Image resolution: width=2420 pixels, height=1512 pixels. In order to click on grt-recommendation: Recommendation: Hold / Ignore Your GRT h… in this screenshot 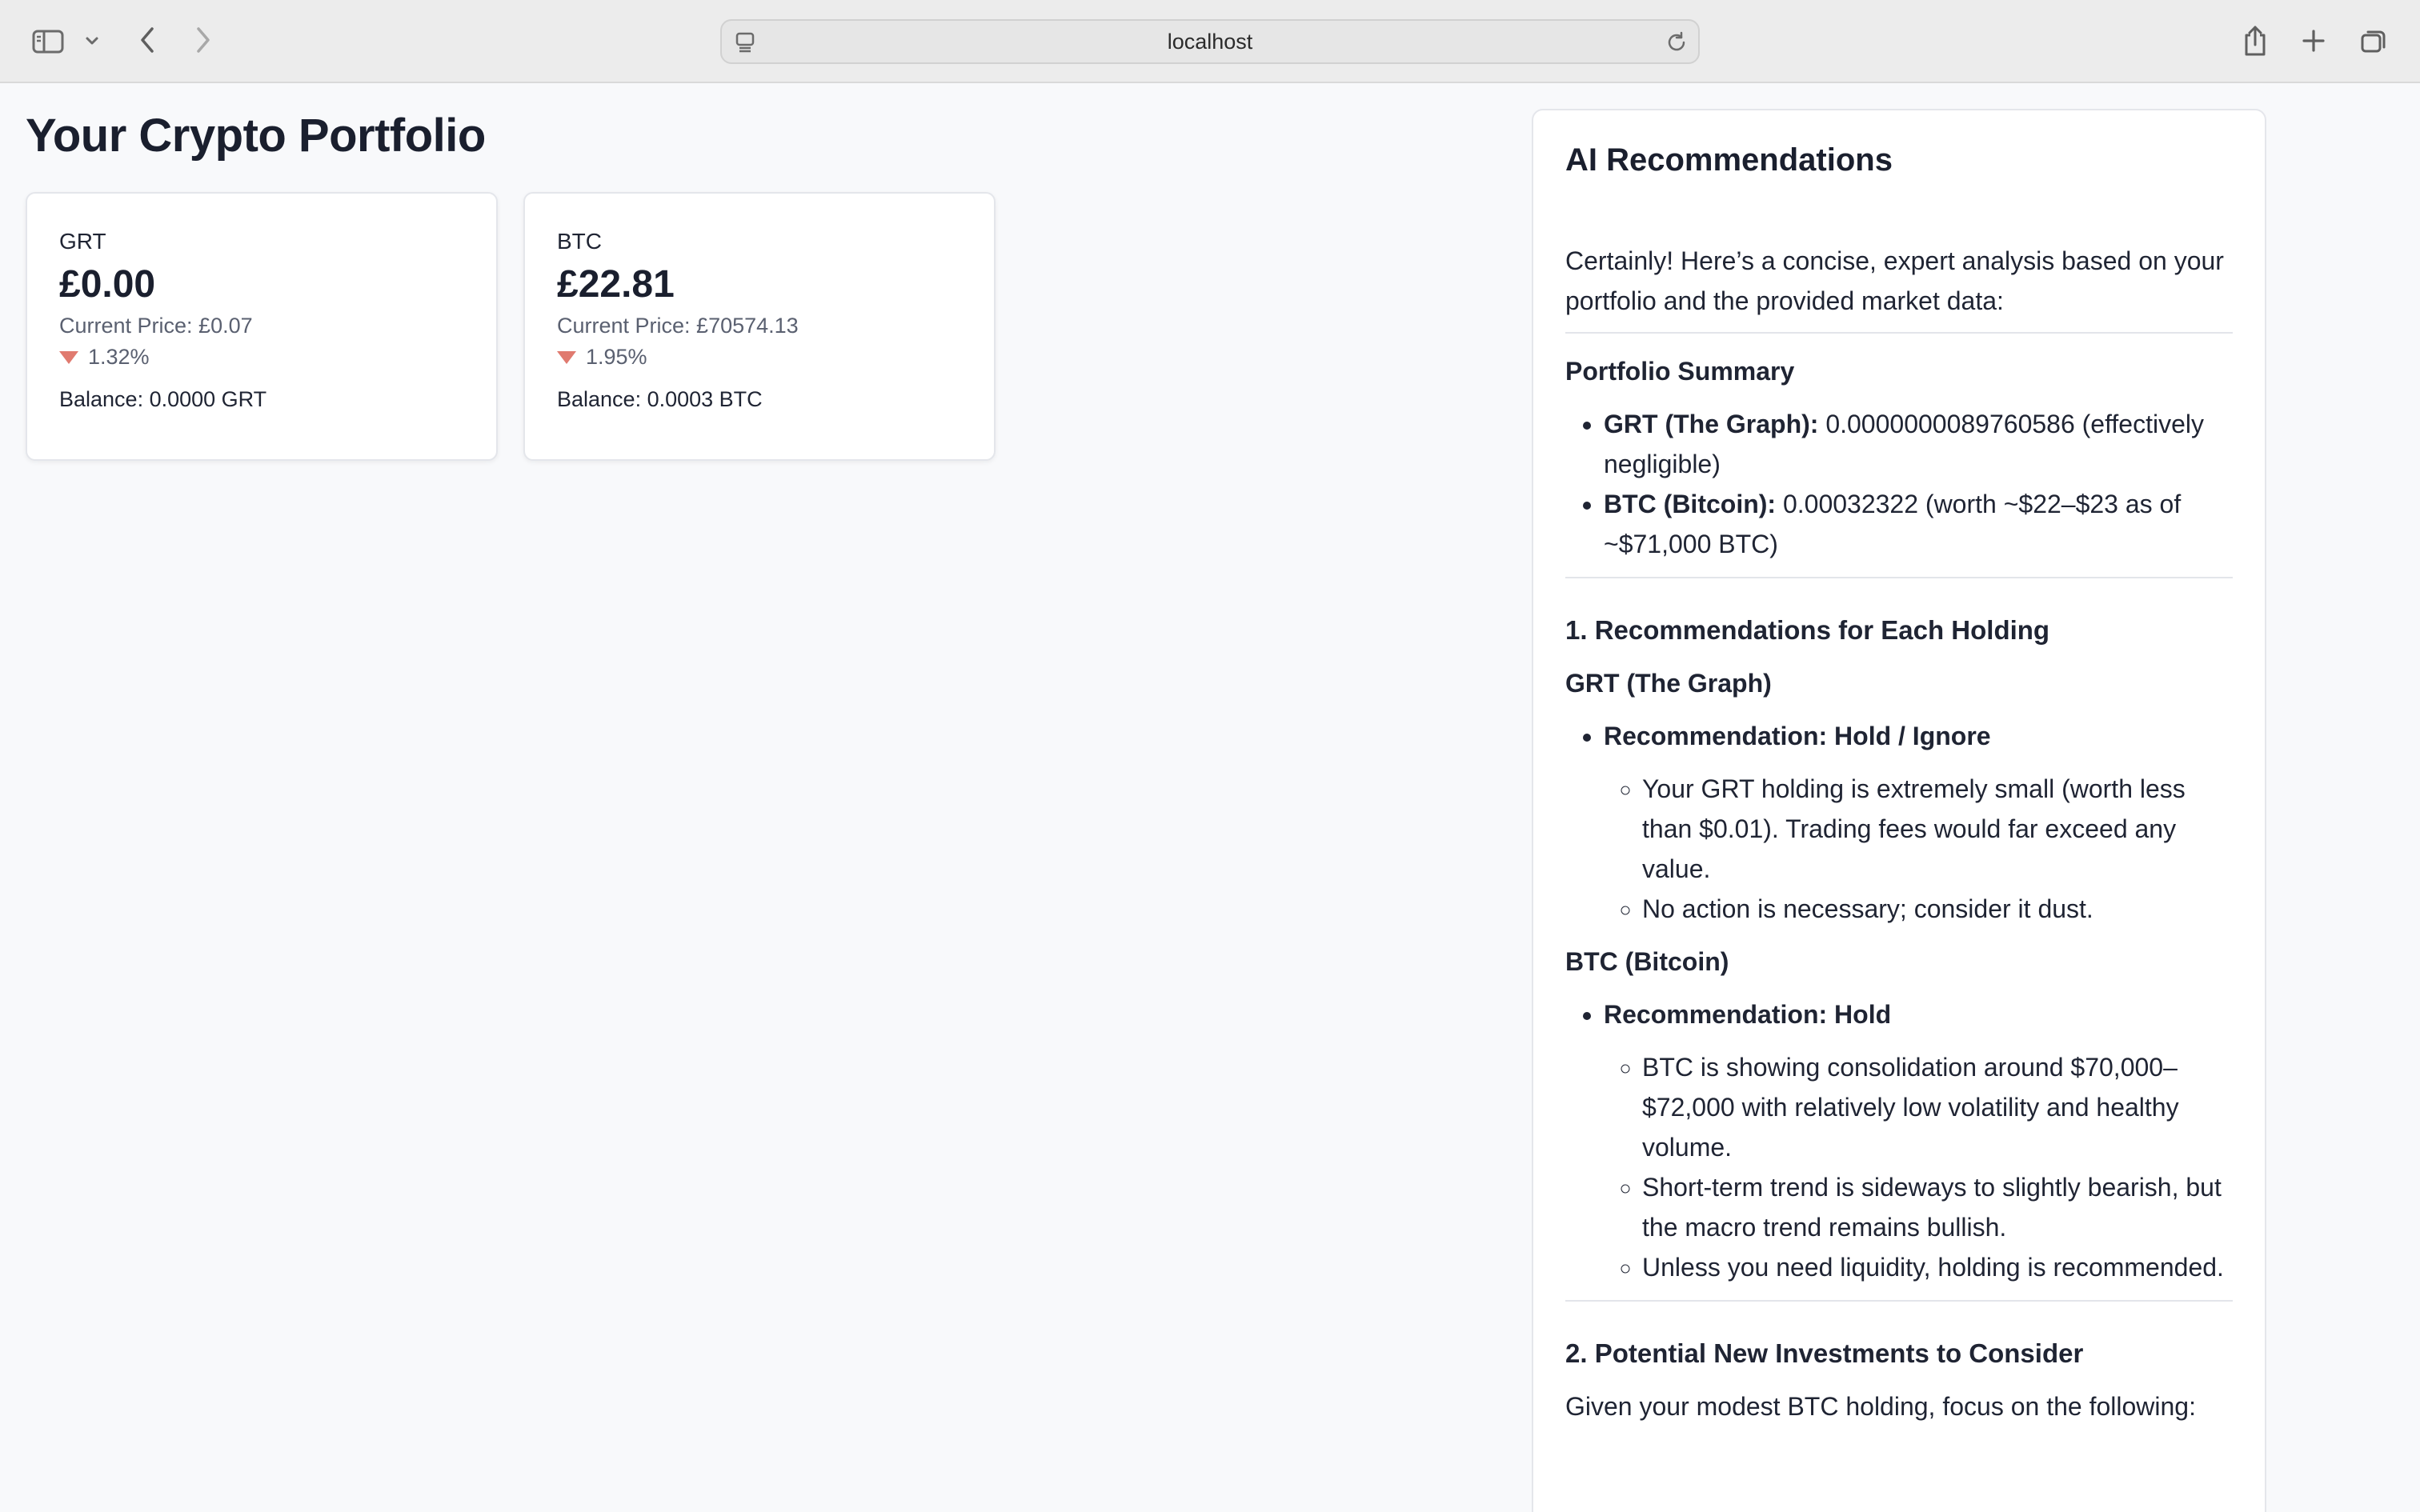, I will do `click(1918, 822)`.